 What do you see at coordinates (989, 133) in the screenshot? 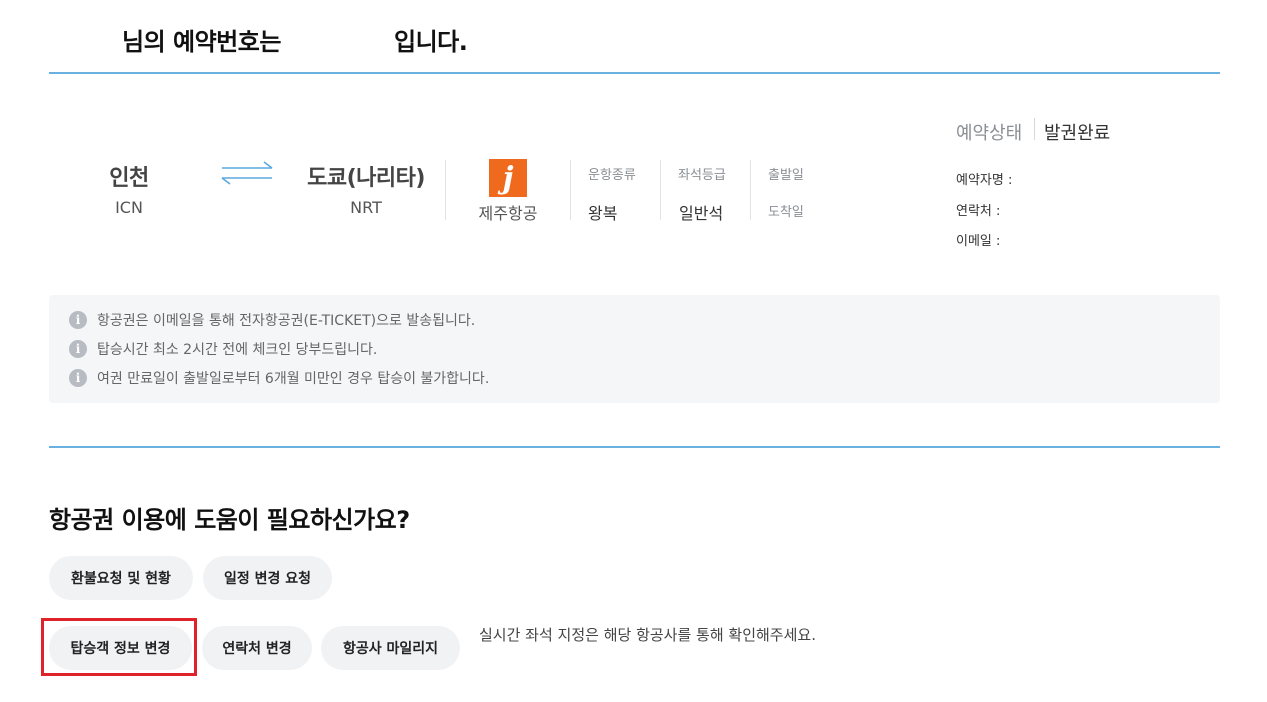
I see `reservation-status-label: 예약상태` at bounding box center [989, 133].